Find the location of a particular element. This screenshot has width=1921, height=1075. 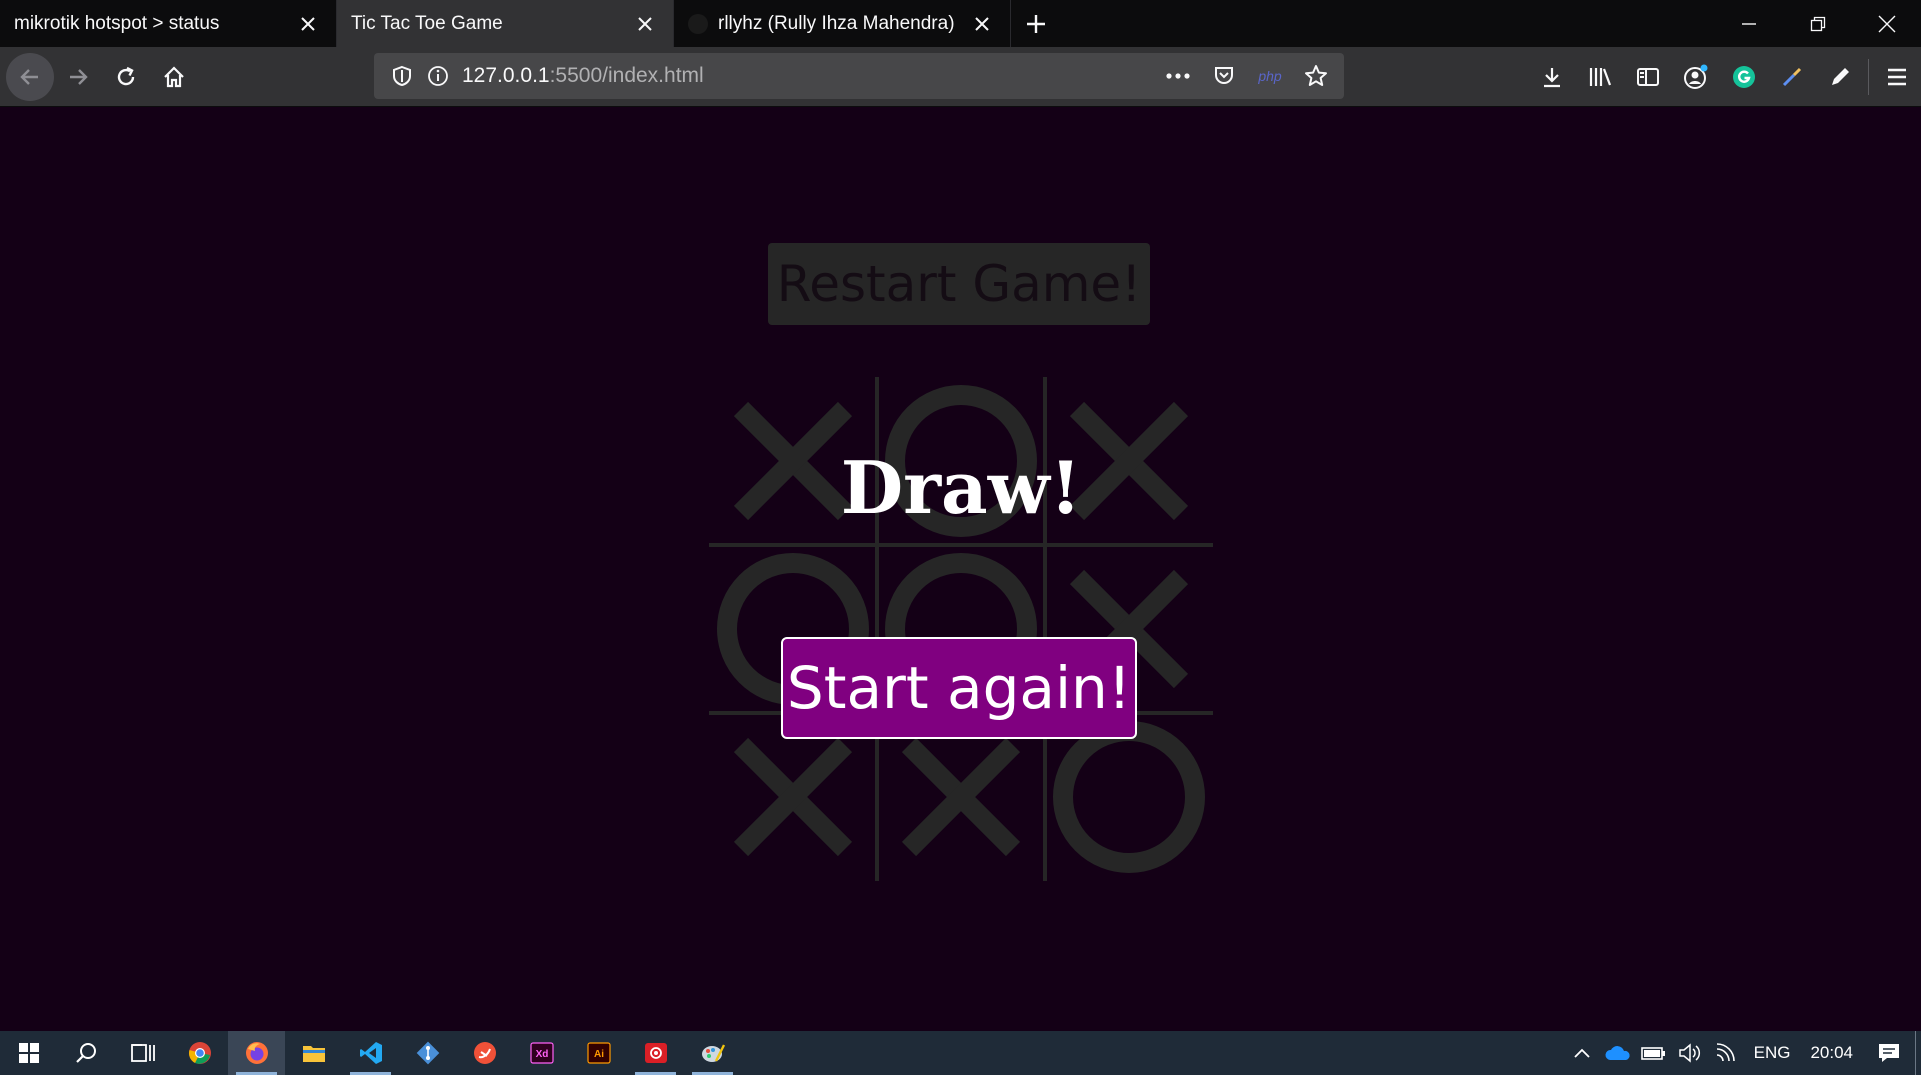

page-actions-icon is located at coordinates (1178, 76).